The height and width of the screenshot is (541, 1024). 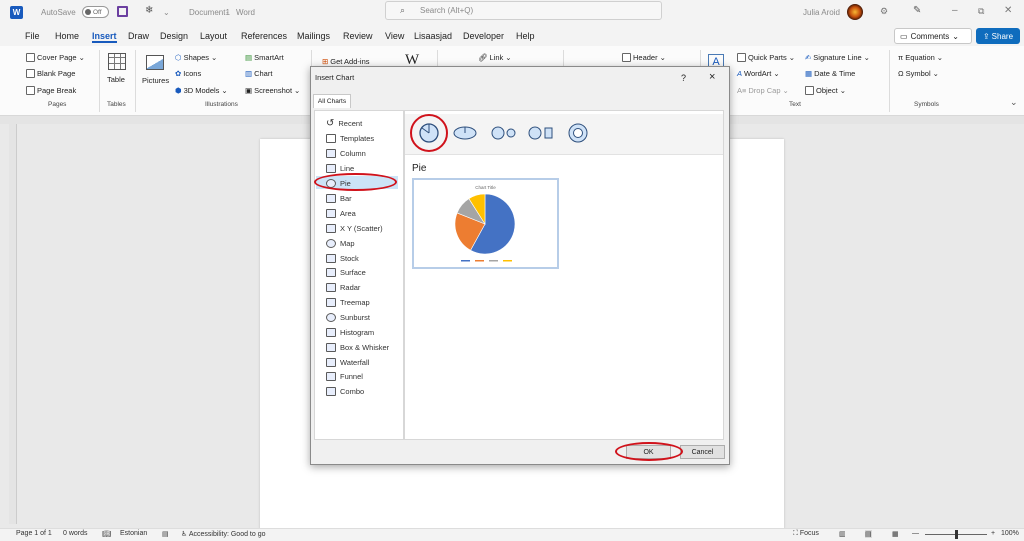 I want to click on chart-type-map: Map, so click(x=340, y=243).